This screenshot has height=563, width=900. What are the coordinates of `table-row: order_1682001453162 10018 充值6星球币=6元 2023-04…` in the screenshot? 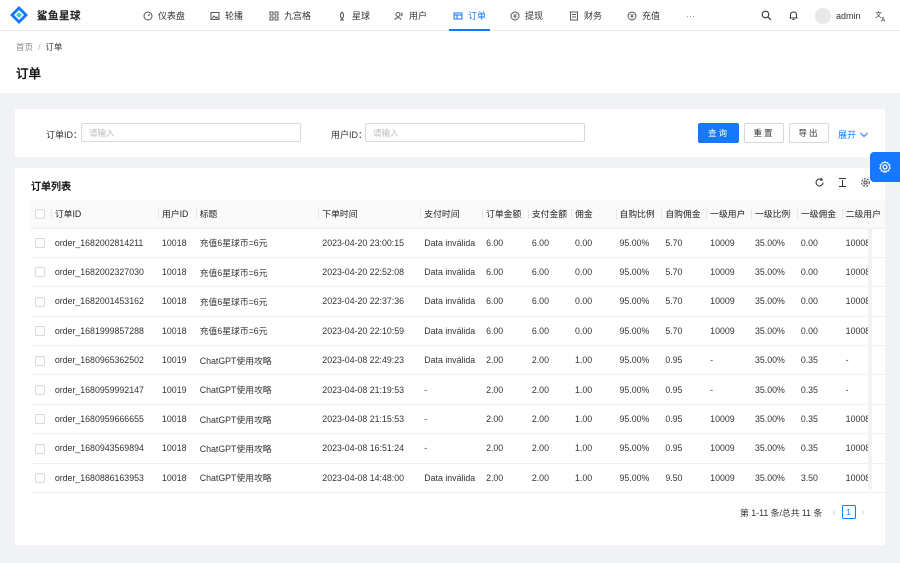 It's located at (458, 301).